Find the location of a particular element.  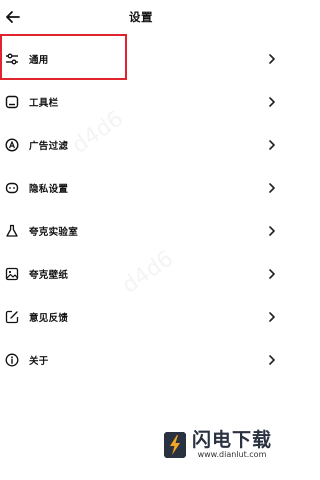

feedback-edit-icon is located at coordinates (12, 317).